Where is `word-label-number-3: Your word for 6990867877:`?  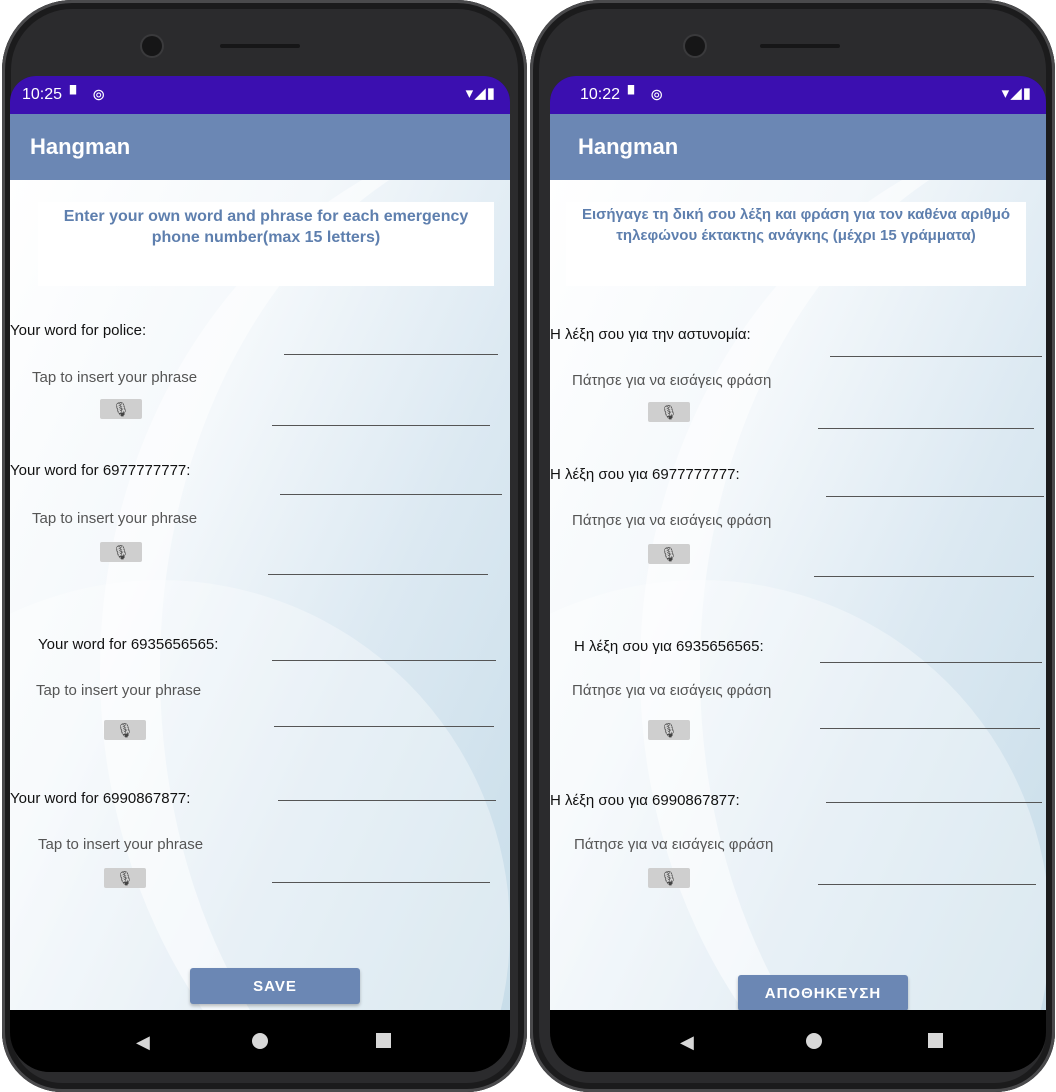
word-label-number-3: Your word for 6990867877: is located at coordinates (100, 798).